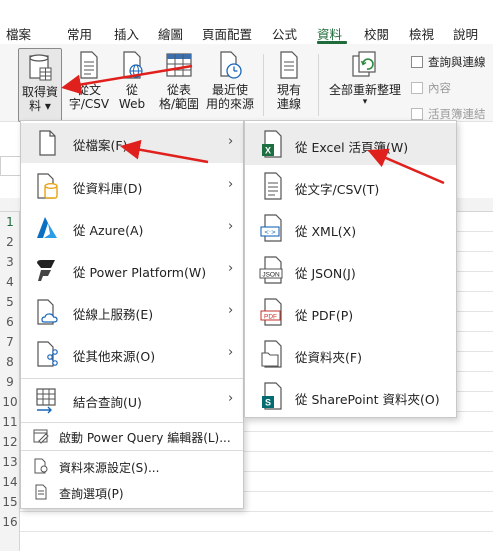  I want to click on excel-badge: X, so click(268, 151).